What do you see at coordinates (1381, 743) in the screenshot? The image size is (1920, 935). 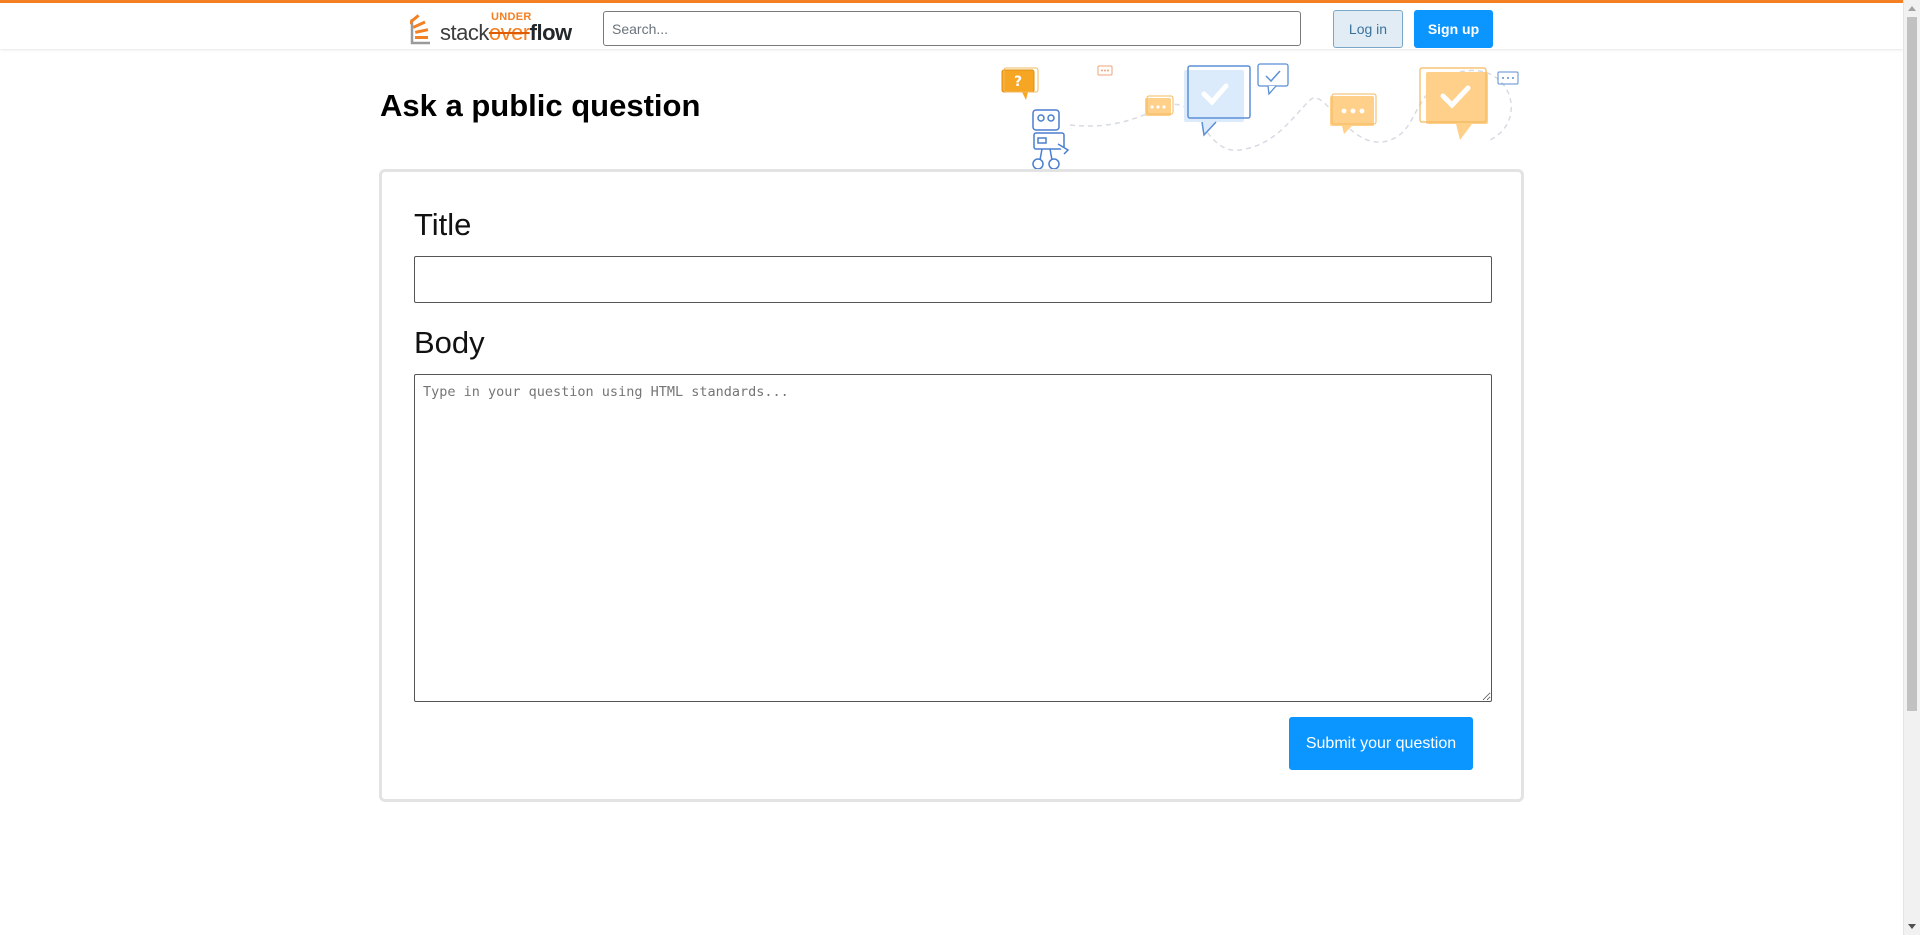 I see `submit-question-button: Submit your question` at bounding box center [1381, 743].